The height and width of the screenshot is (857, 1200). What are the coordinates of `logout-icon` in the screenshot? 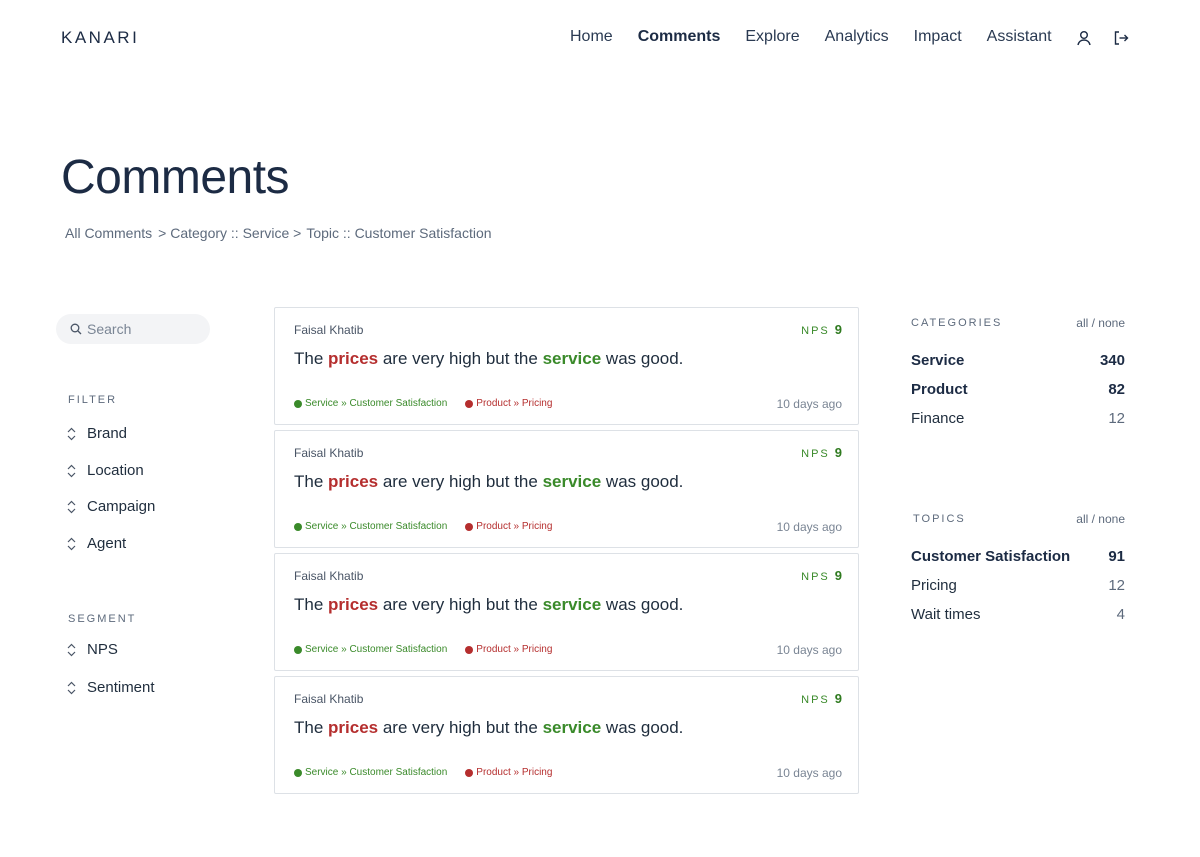 It's located at (1121, 38).